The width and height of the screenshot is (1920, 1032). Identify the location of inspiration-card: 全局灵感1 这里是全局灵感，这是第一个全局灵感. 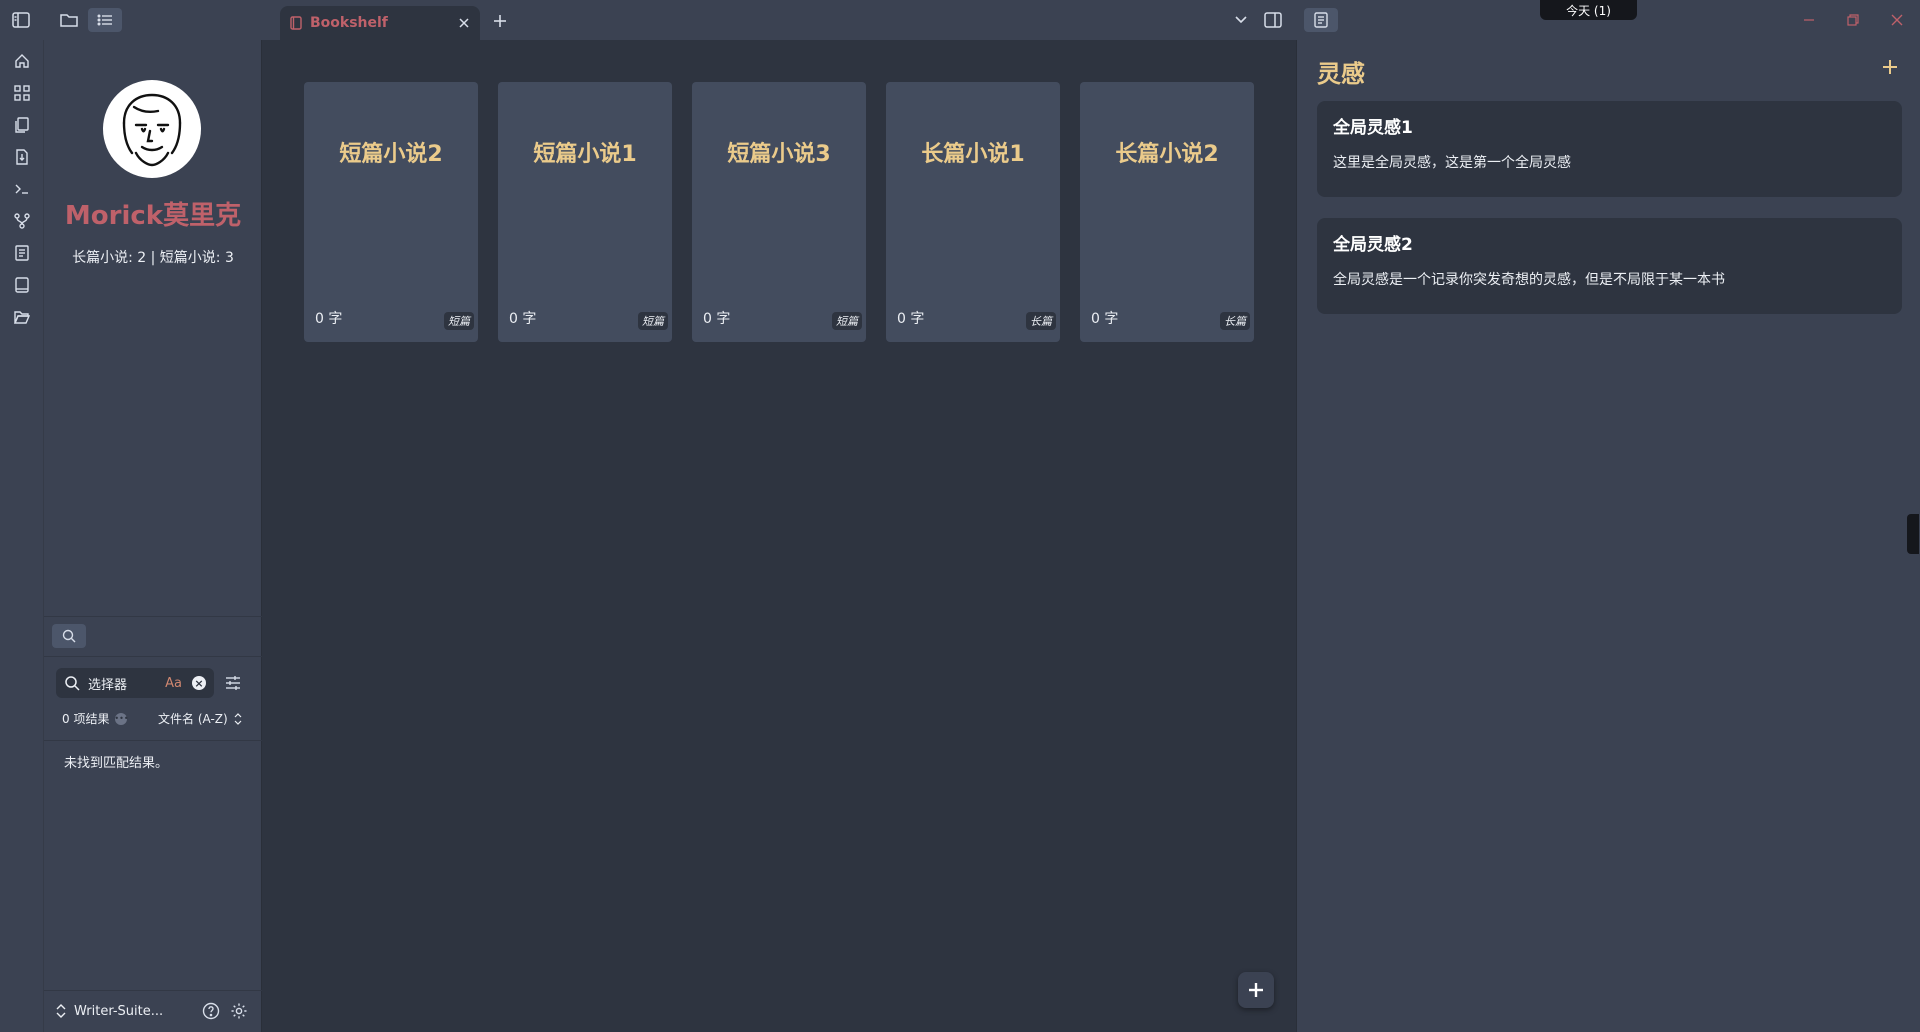
(1609, 149).